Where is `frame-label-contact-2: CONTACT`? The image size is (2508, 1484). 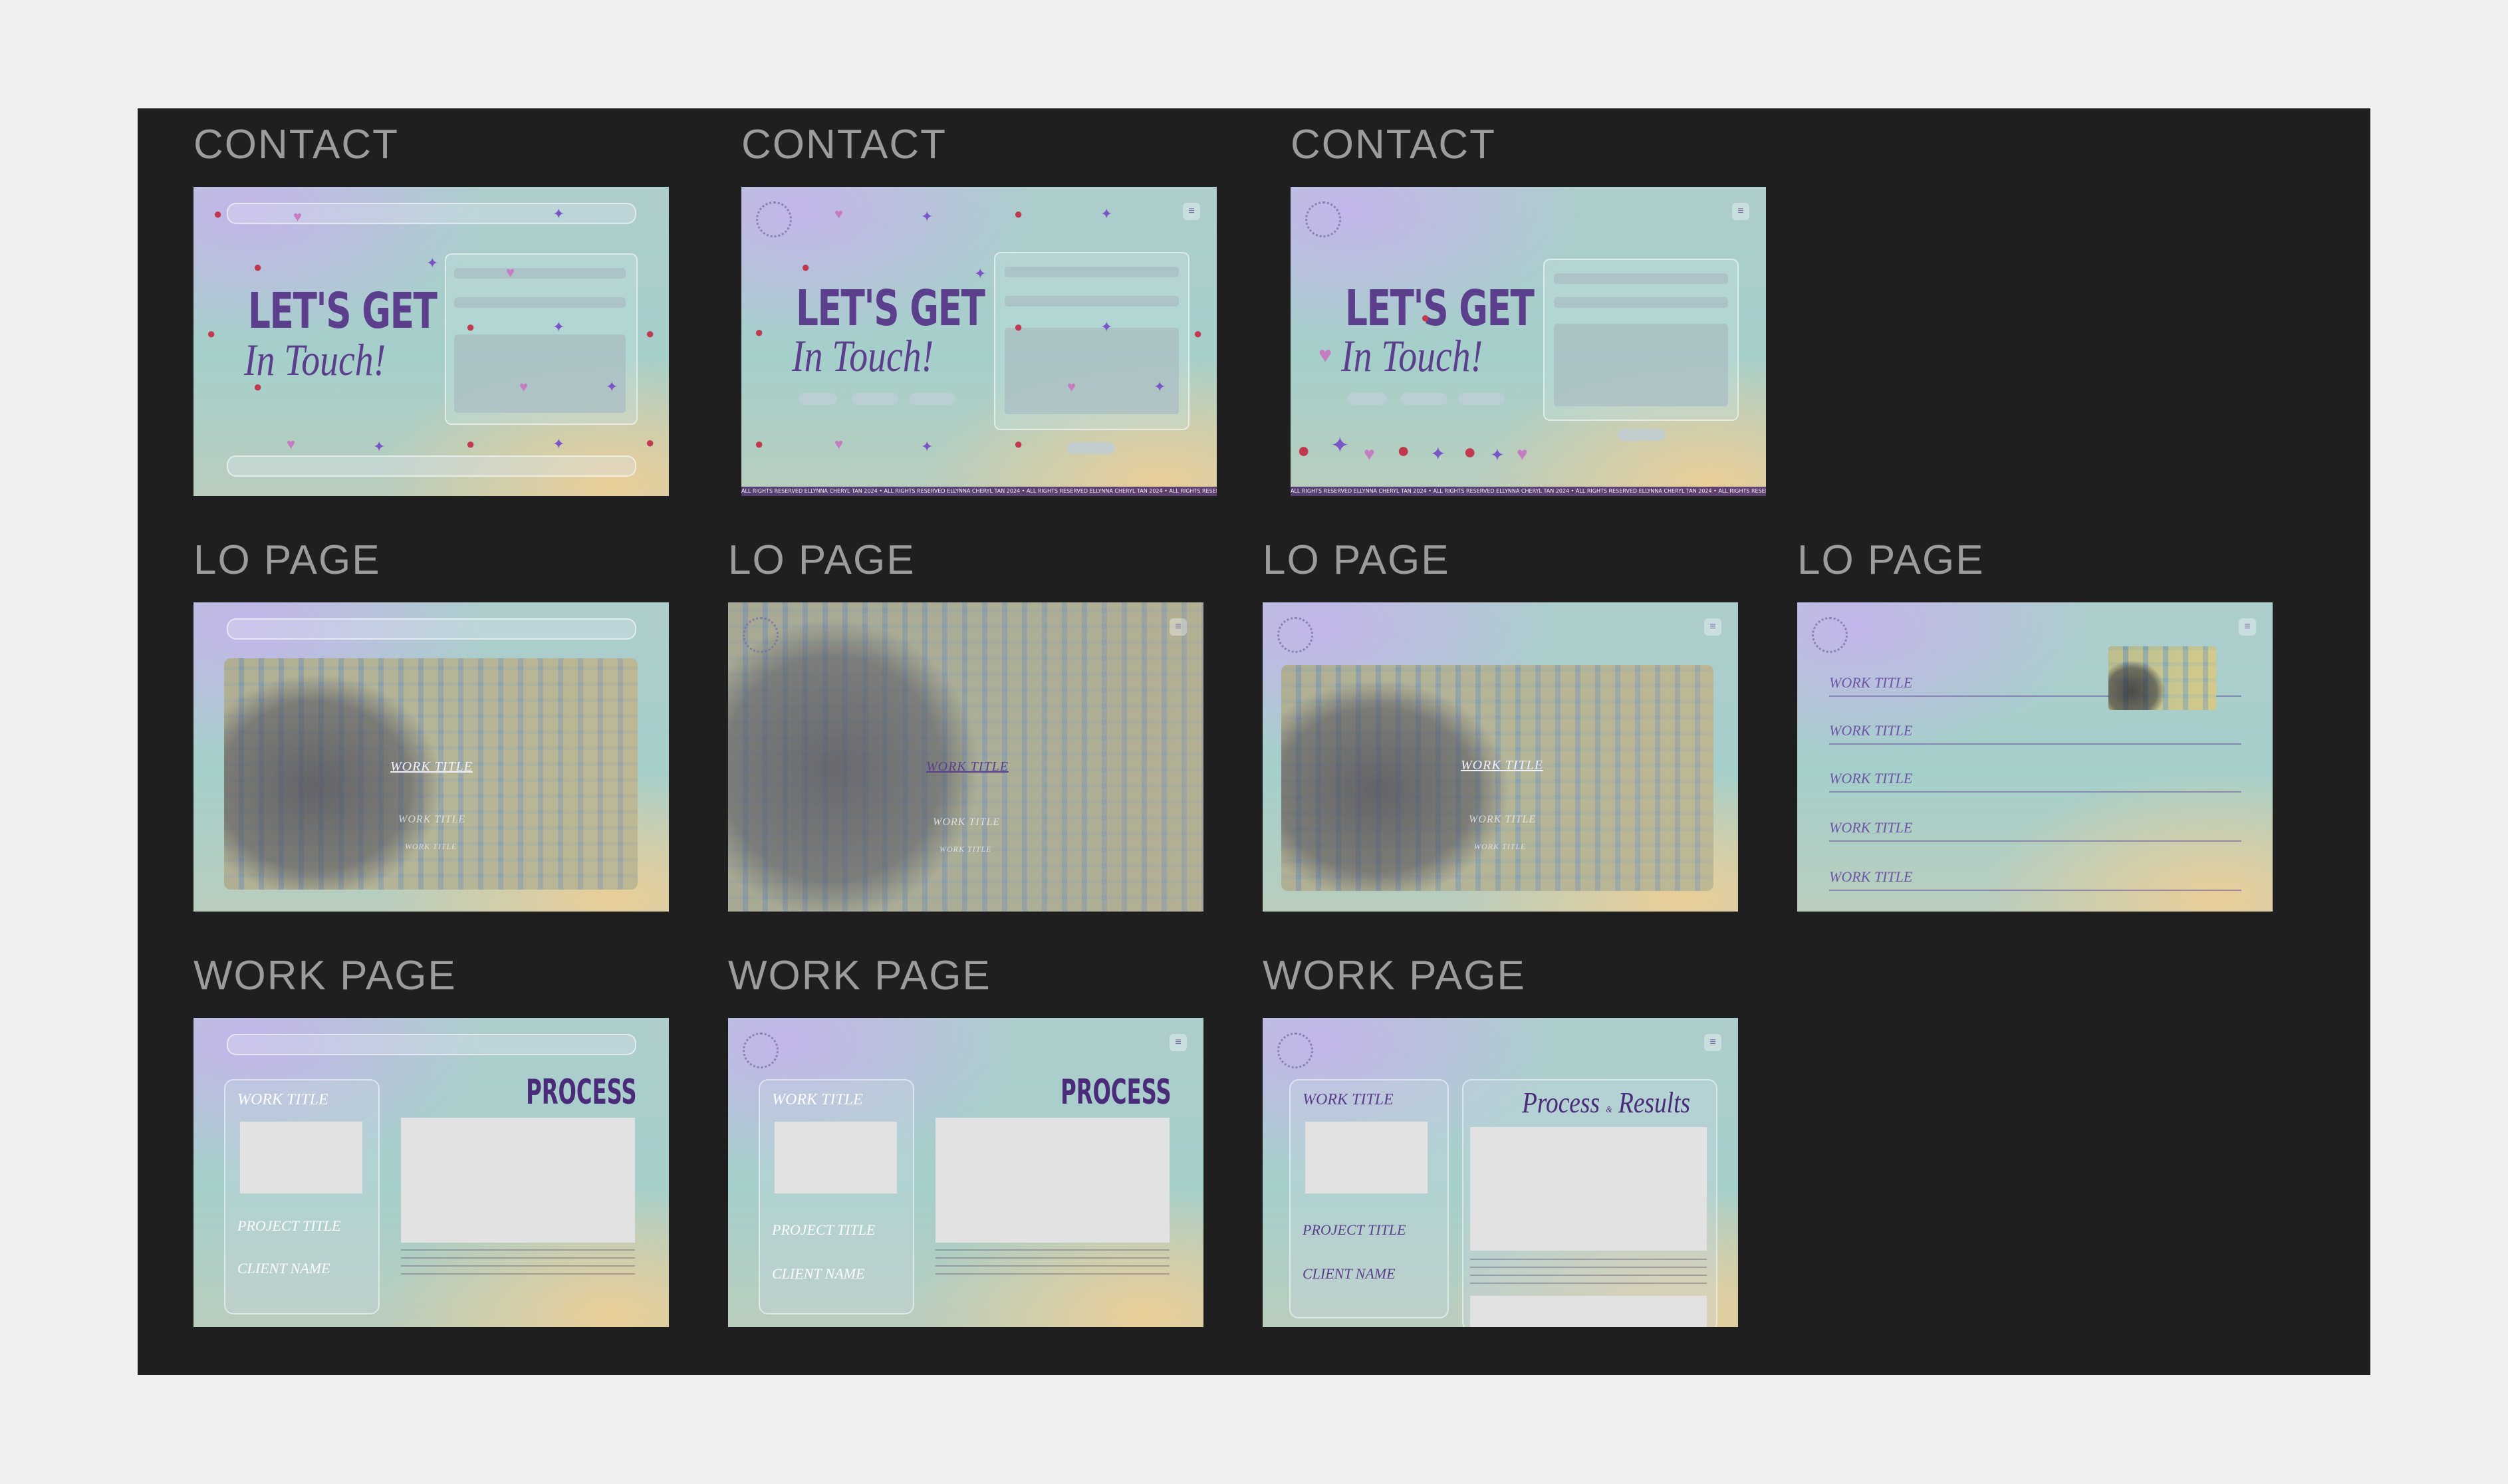
frame-label-contact-2: CONTACT is located at coordinates (844, 145).